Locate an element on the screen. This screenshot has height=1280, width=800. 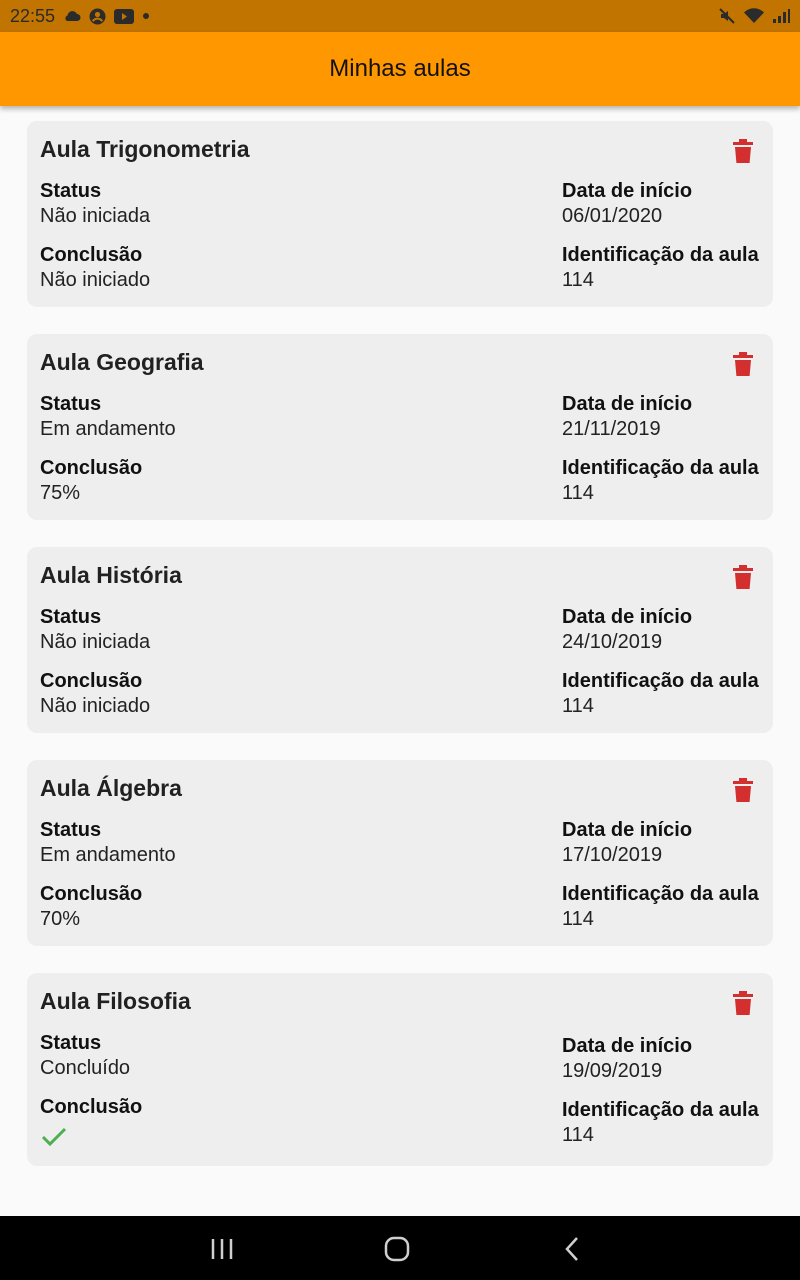
start-date-value: 19/09/2019 is located at coordinates (612, 1071).